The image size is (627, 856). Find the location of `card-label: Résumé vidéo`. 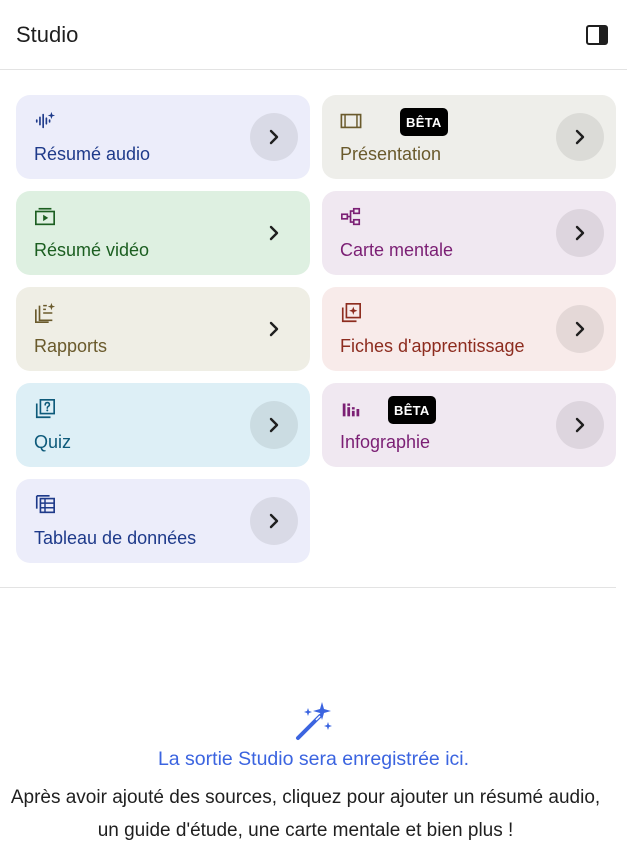

card-label: Résumé vidéo is located at coordinates (92, 250).